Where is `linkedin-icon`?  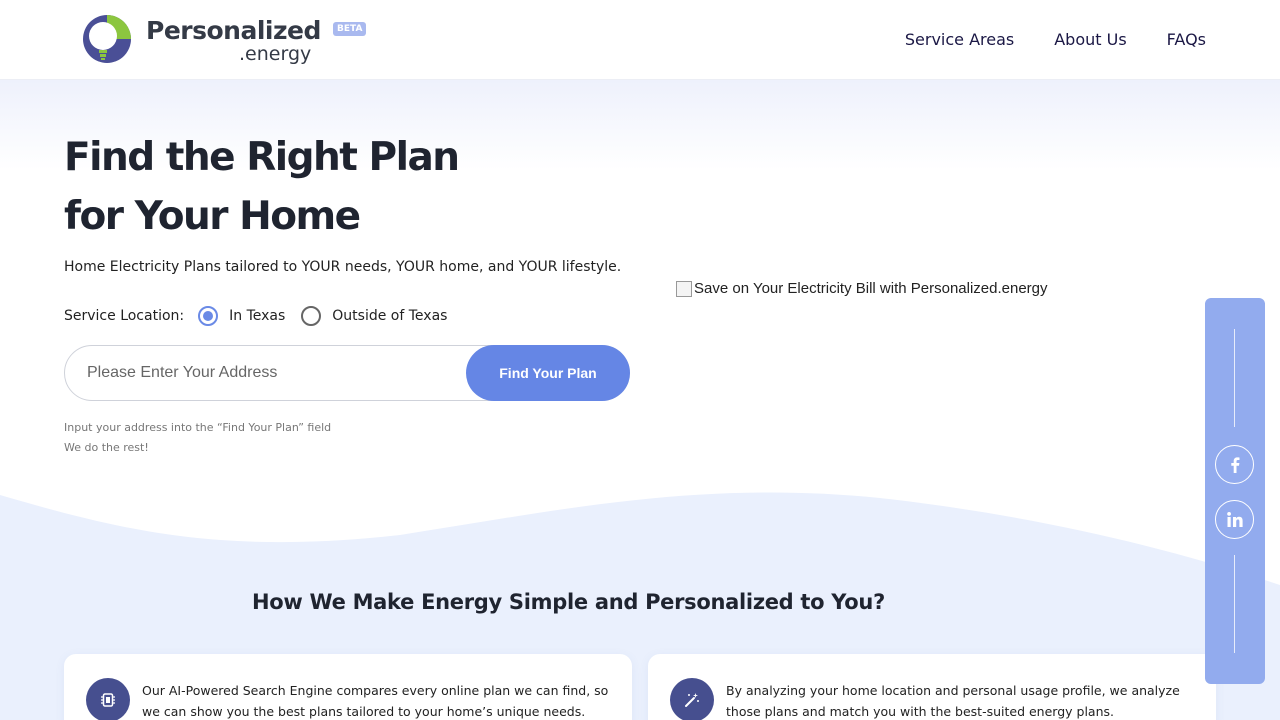
linkedin-icon is located at coordinates (1234, 519).